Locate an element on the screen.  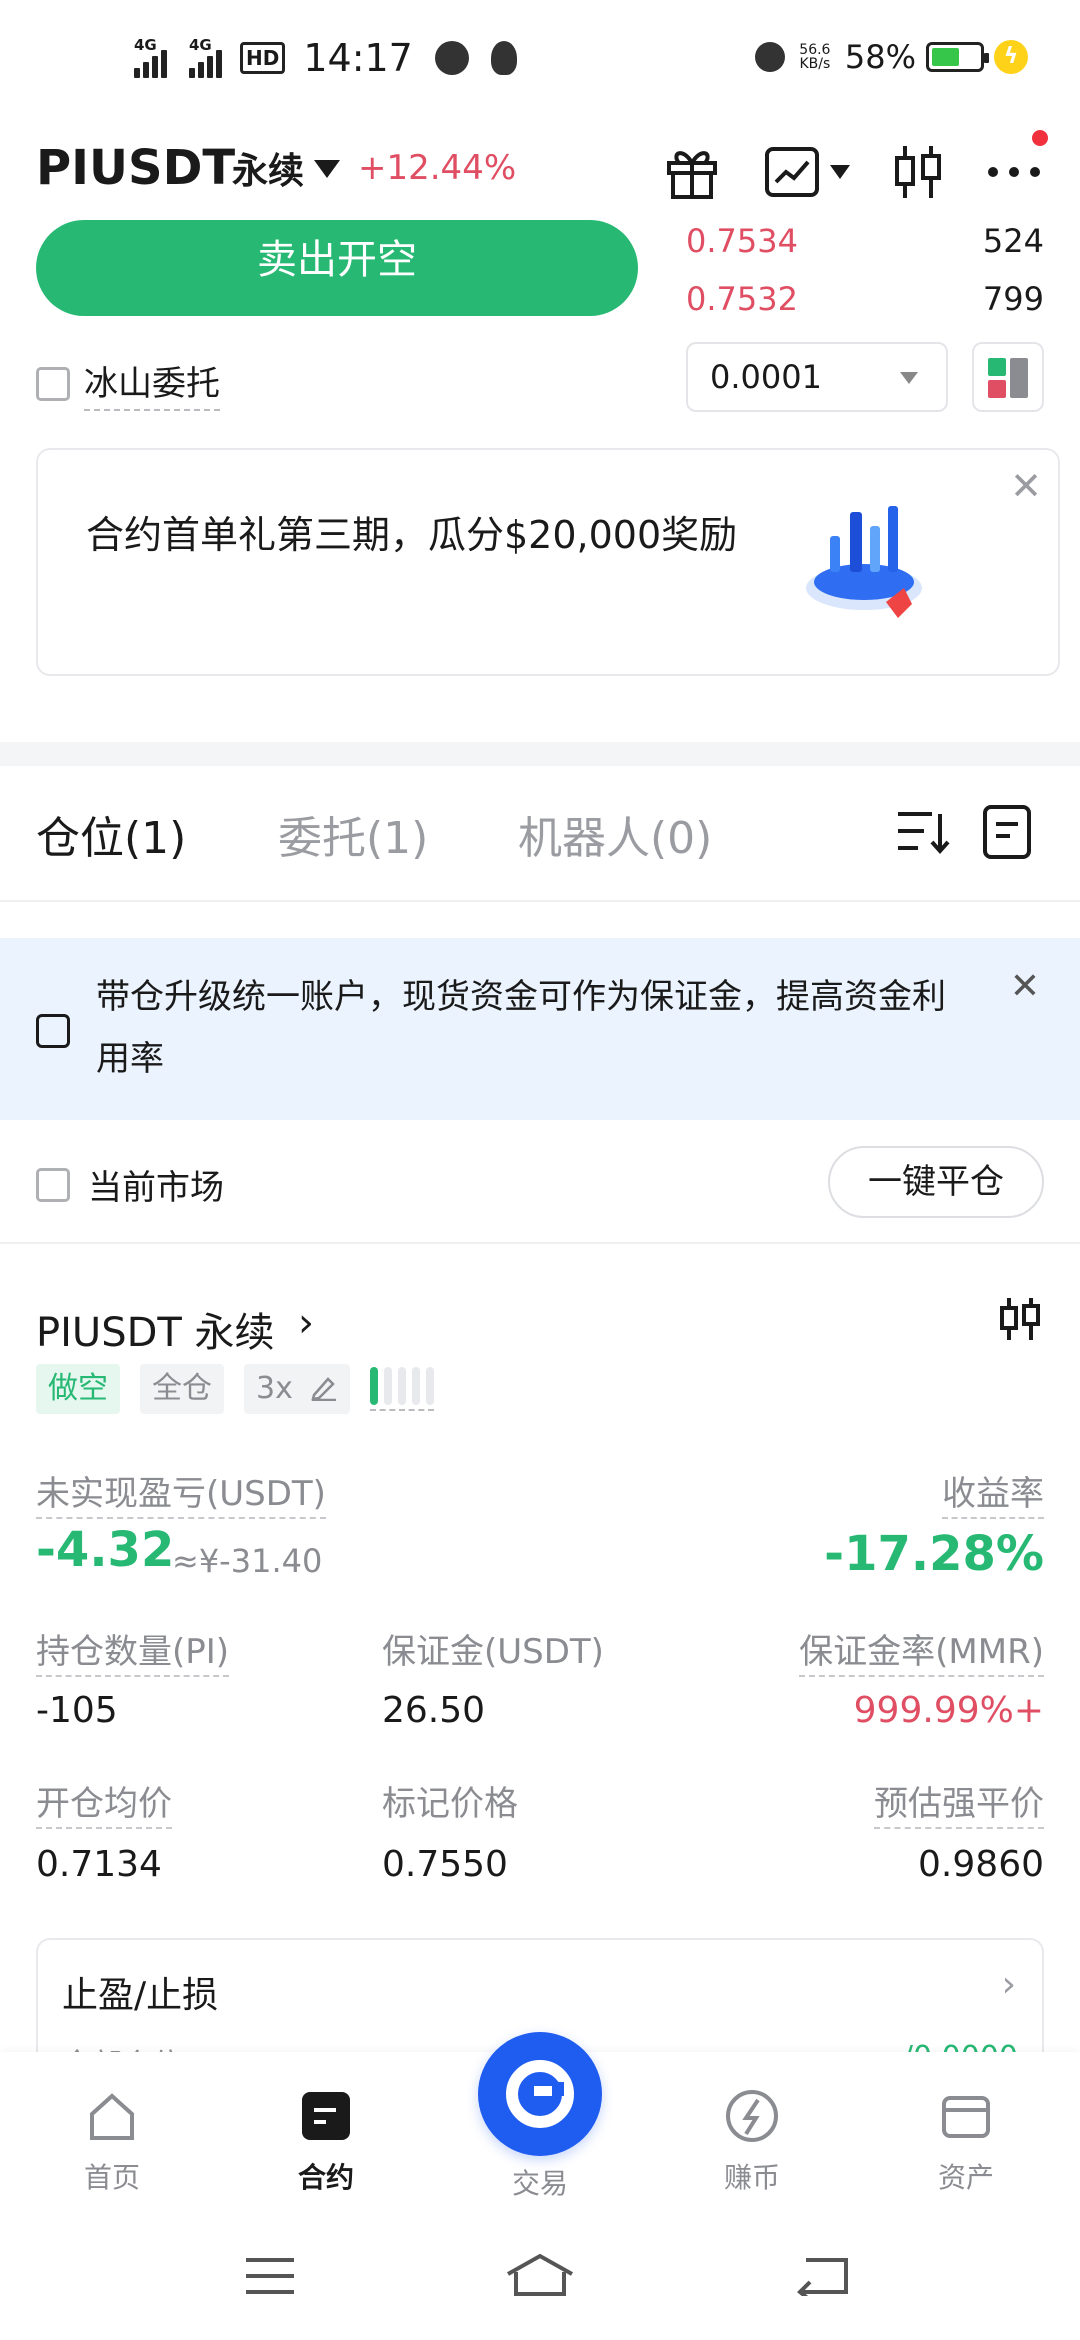
ask-qty: 799 is located at coordinates (1013, 299).